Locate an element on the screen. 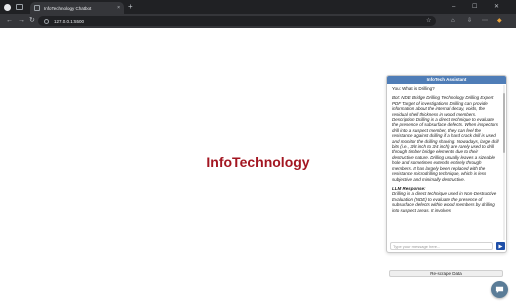  chat-input-row is located at coordinates (447, 246).